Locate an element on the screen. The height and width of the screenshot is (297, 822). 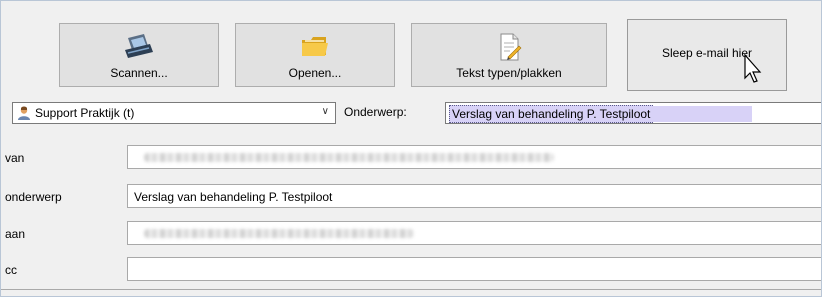
user-icon is located at coordinates (24, 115).